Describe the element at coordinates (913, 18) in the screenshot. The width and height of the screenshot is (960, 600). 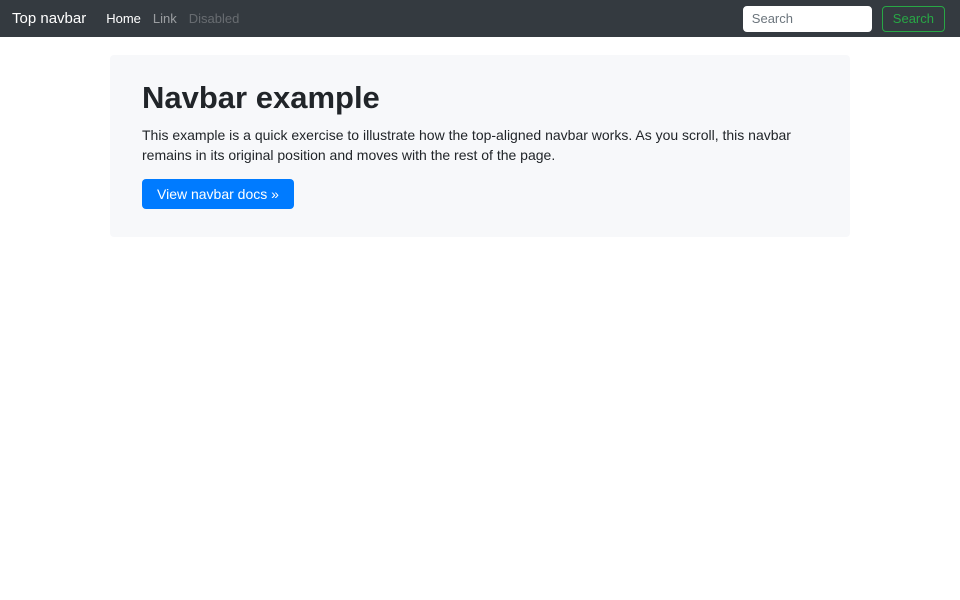
I see `search-button: Search` at that location.